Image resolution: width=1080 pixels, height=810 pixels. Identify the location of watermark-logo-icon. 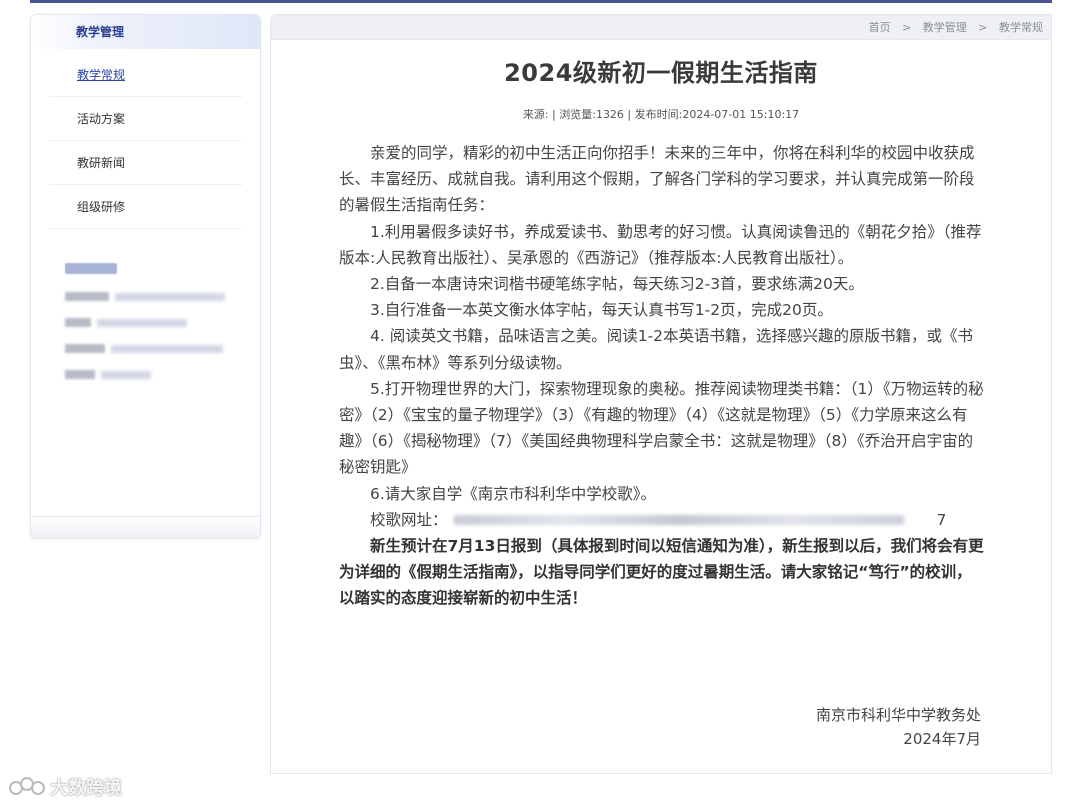
(27, 786).